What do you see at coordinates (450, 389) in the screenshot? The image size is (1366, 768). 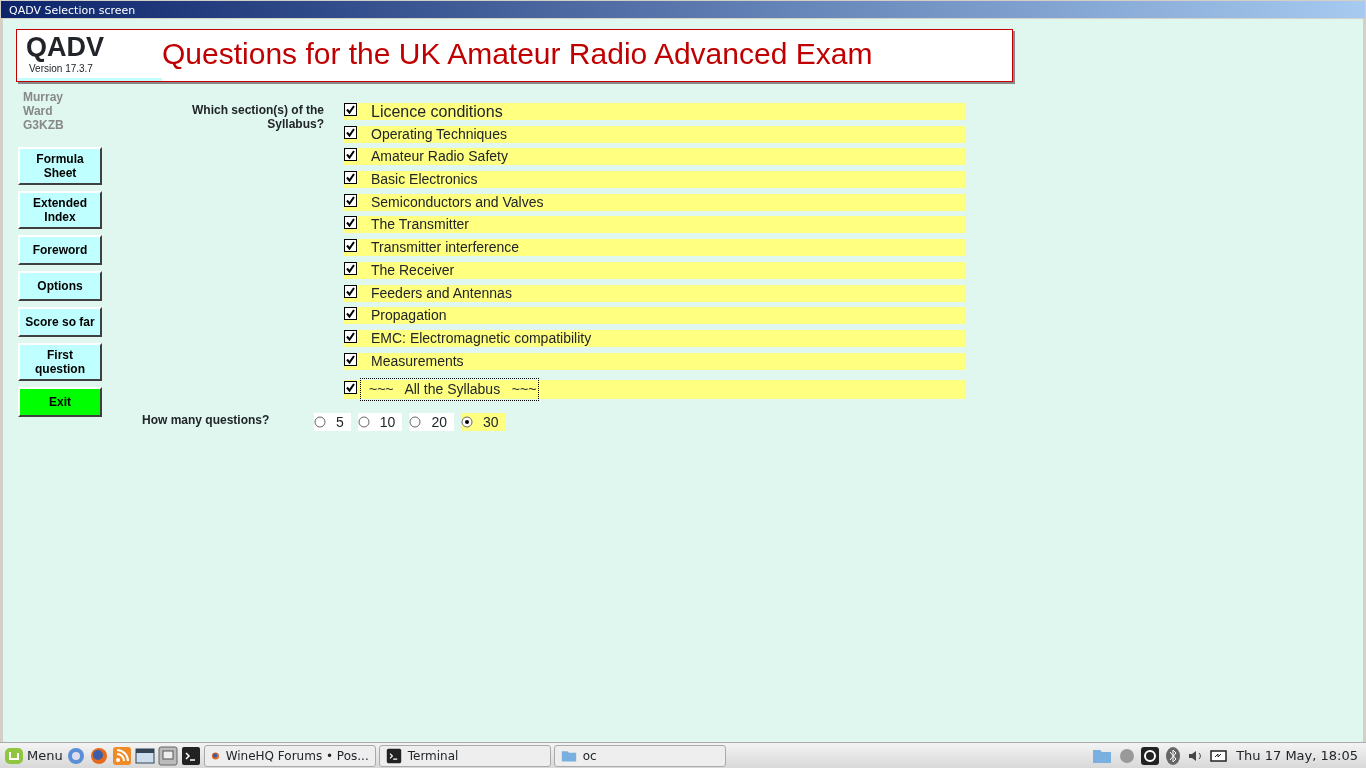 I see `all-syllabus-label: ~~~ All the Syllabus ~~~` at bounding box center [450, 389].